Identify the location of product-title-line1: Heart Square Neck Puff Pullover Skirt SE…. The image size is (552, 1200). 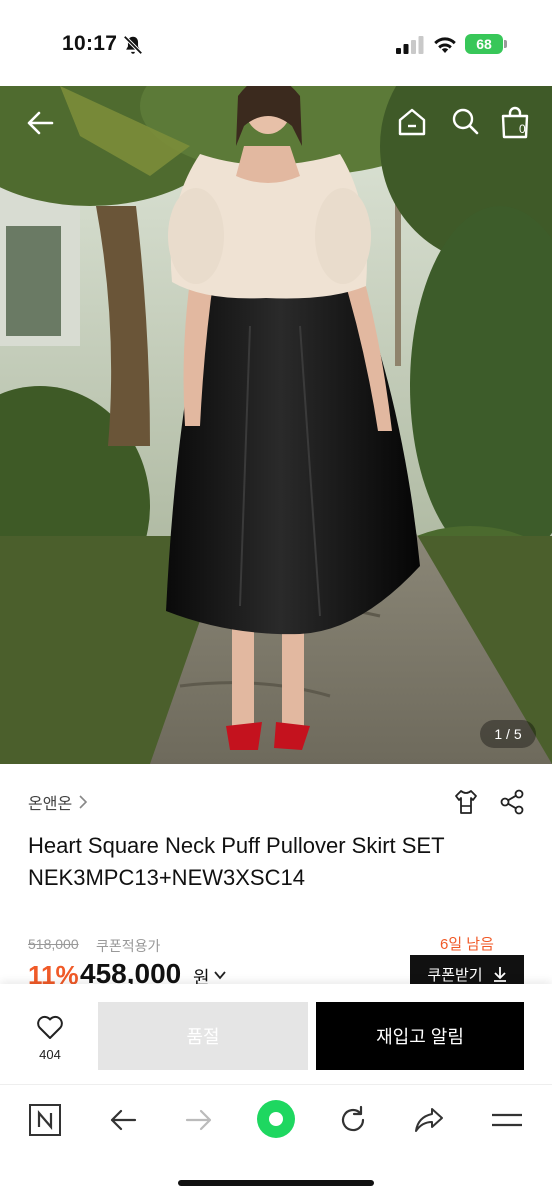
(236, 845).